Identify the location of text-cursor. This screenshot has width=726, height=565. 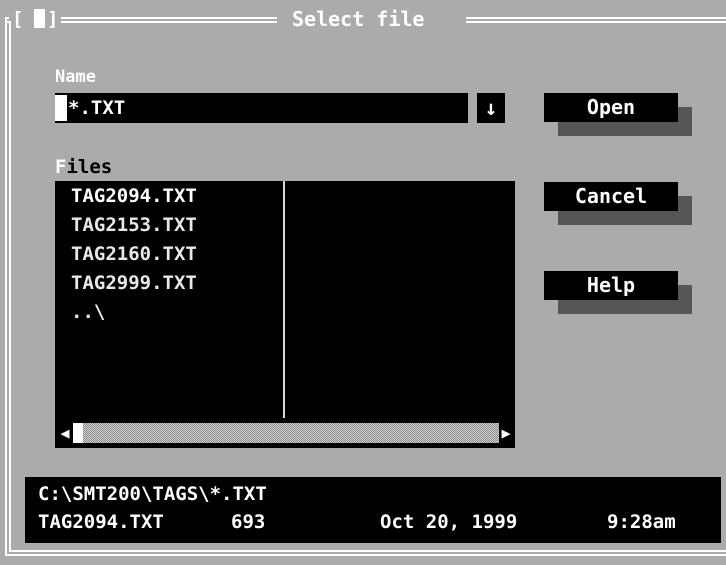
(61, 108).